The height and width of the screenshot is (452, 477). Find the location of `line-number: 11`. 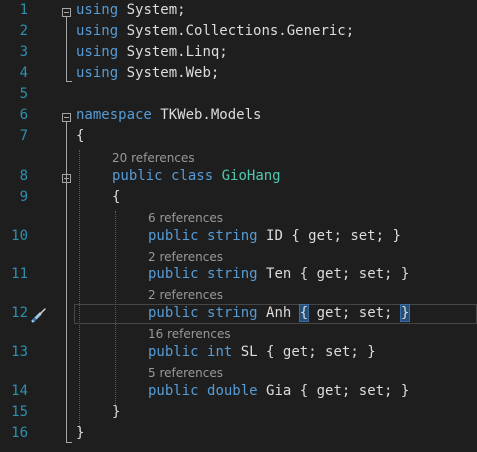

line-number: 11 is located at coordinates (19, 274).